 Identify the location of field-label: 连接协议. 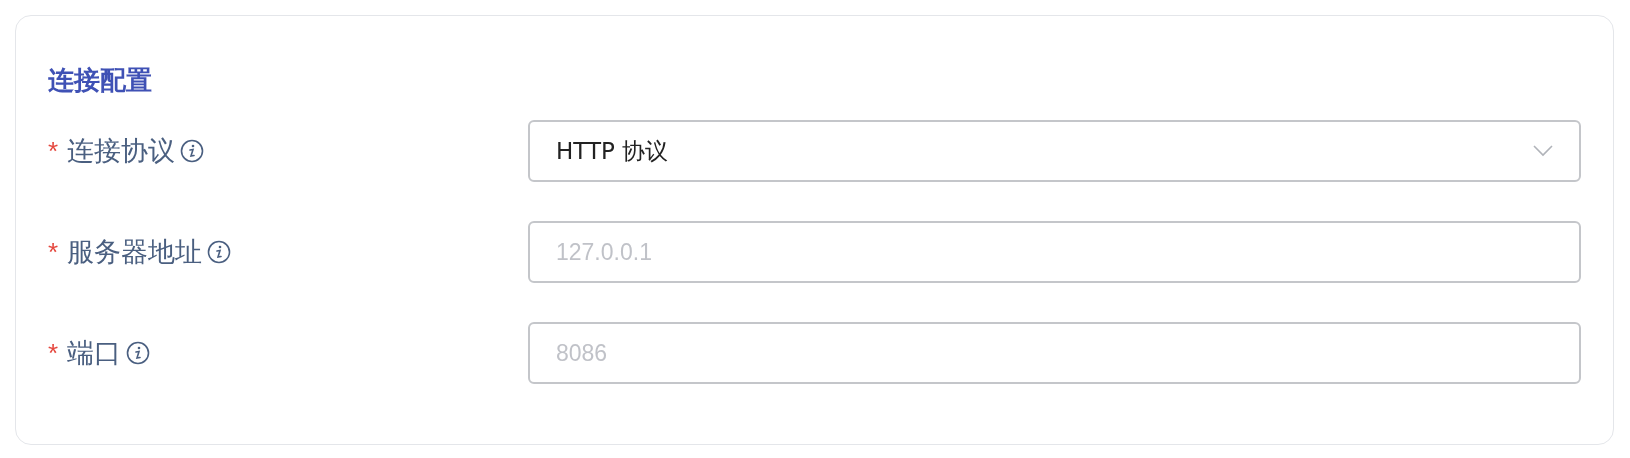
(121, 151).